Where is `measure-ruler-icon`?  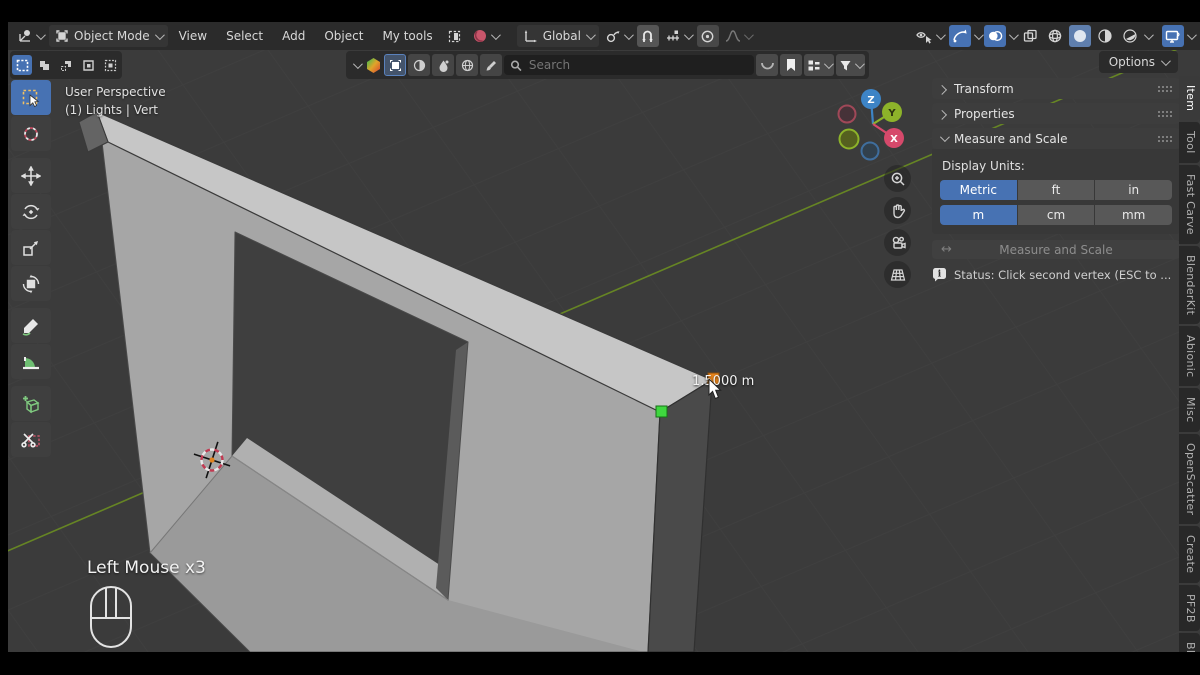
measure-ruler-icon is located at coordinates (31, 362).